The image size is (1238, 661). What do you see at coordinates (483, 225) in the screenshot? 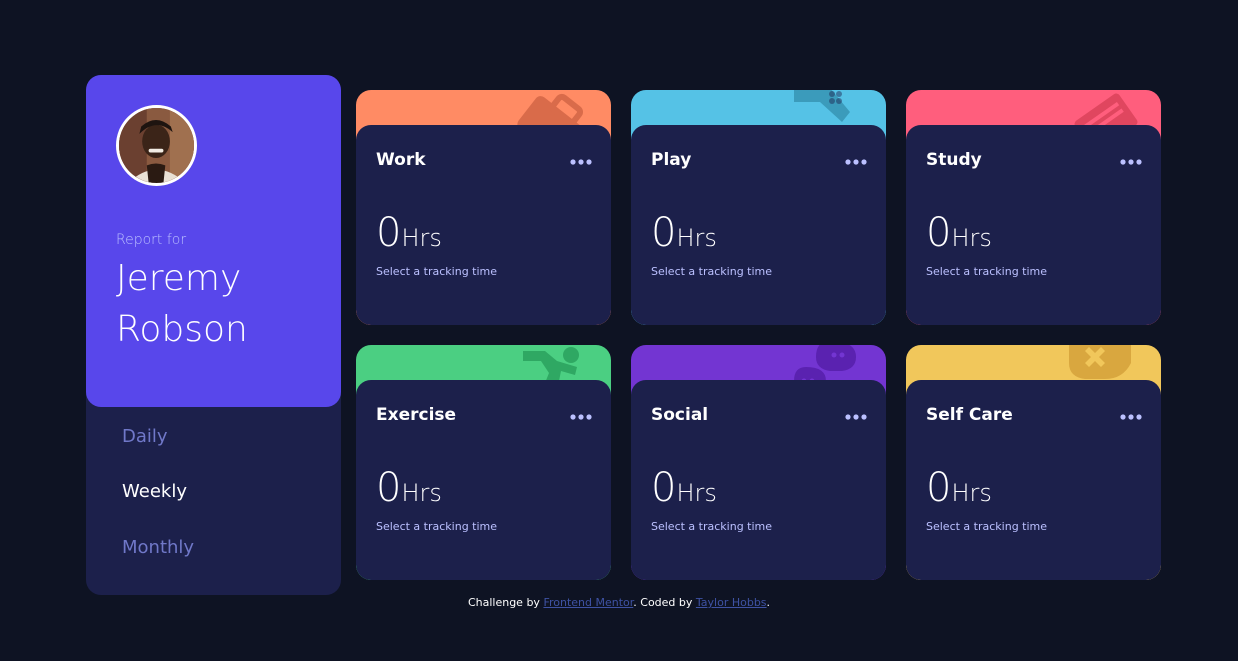
I see `card-body: Work 0Hrs Select a tracking time` at bounding box center [483, 225].